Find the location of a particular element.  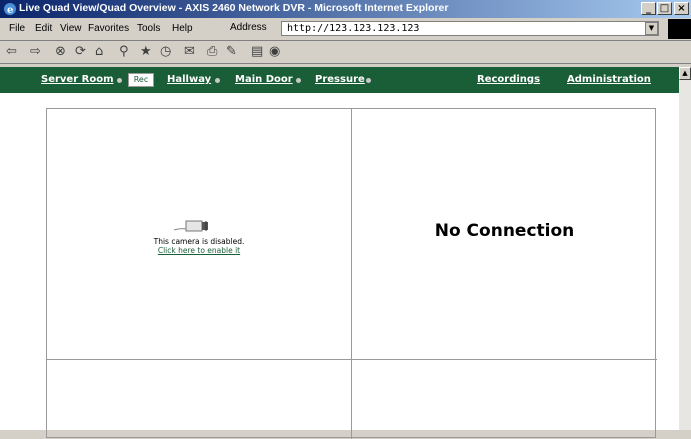

scroll-up-icon: ▲ is located at coordinates (685, 73).